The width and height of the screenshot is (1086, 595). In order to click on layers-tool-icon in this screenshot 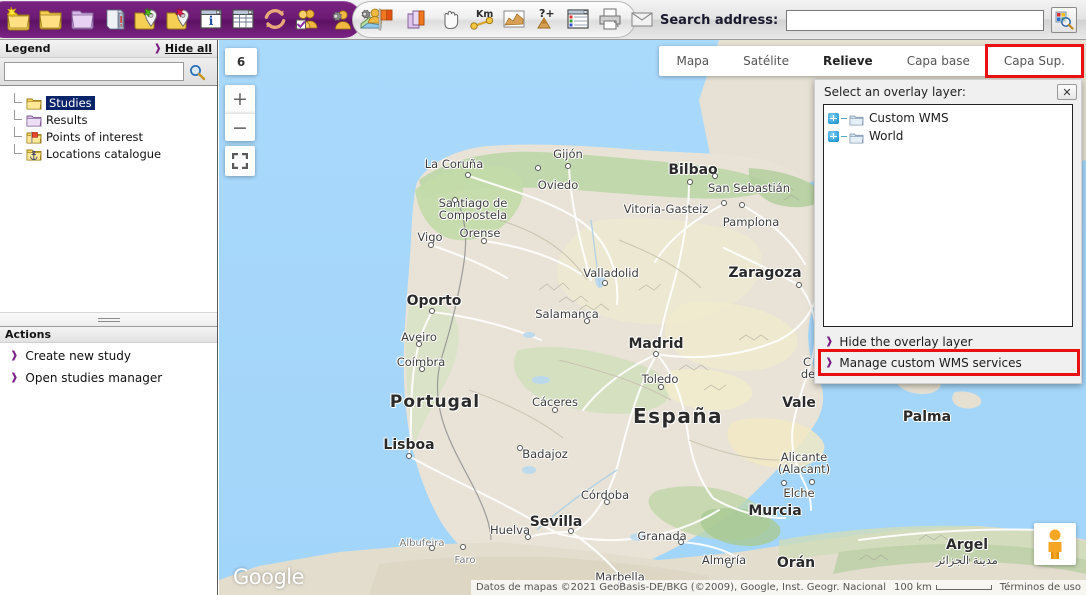, I will do `click(418, 19)`.